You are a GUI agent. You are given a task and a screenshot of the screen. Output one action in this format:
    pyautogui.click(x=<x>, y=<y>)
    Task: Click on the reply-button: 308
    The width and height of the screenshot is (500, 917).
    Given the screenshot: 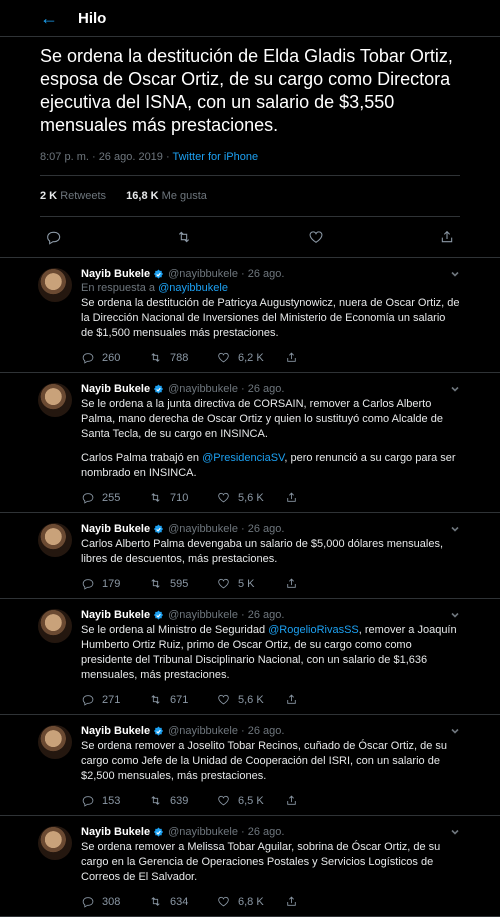 What is the action you would take?
    pyautogui.click(x=115, y=901)
    